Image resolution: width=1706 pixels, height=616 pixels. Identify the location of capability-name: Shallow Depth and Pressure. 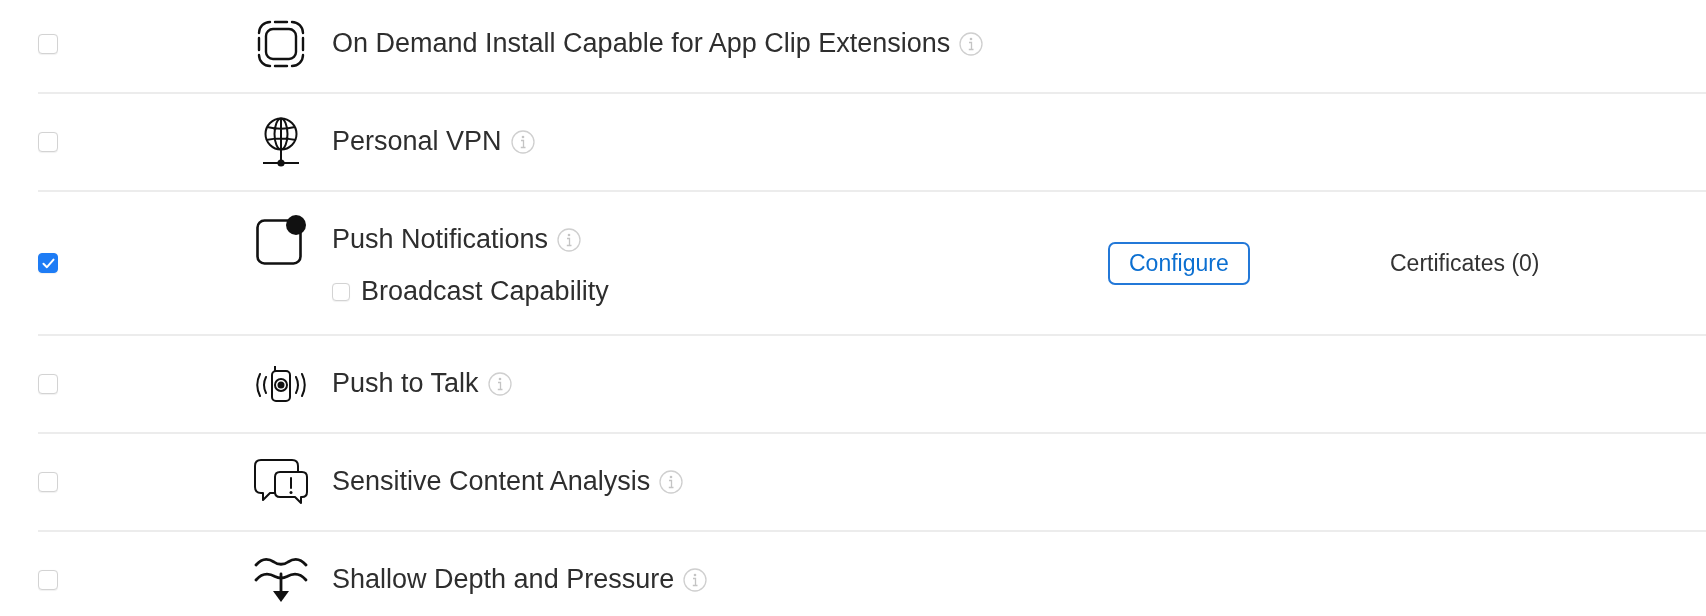
(503, 580).